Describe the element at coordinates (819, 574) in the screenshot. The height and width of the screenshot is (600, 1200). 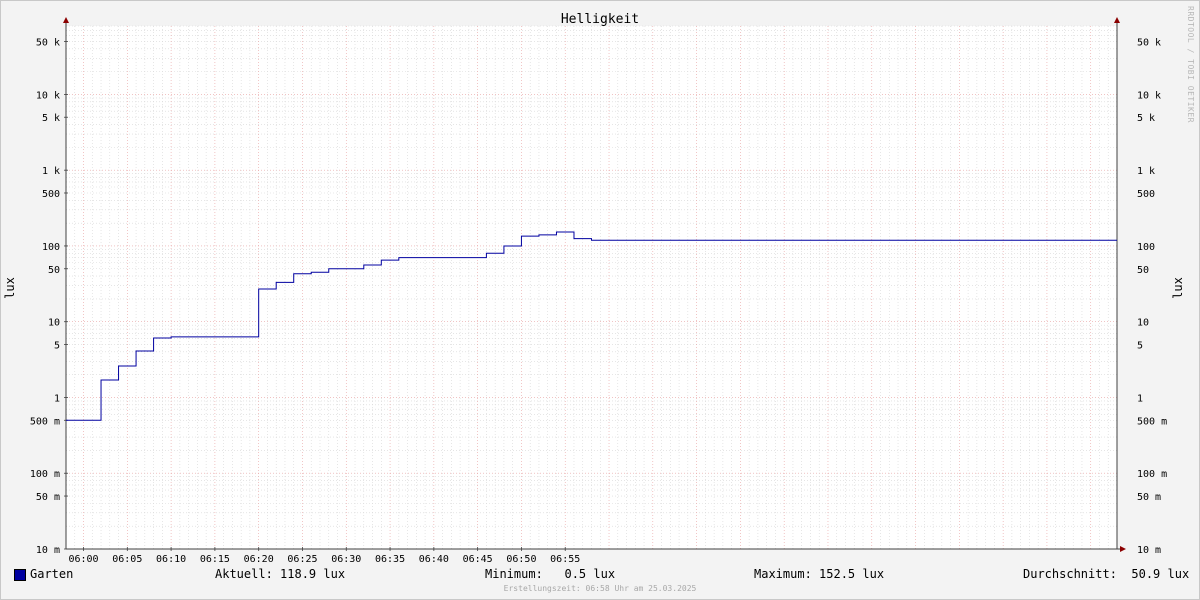
I see `legend-maximum: Maximum: 152.5 lux` at that location.